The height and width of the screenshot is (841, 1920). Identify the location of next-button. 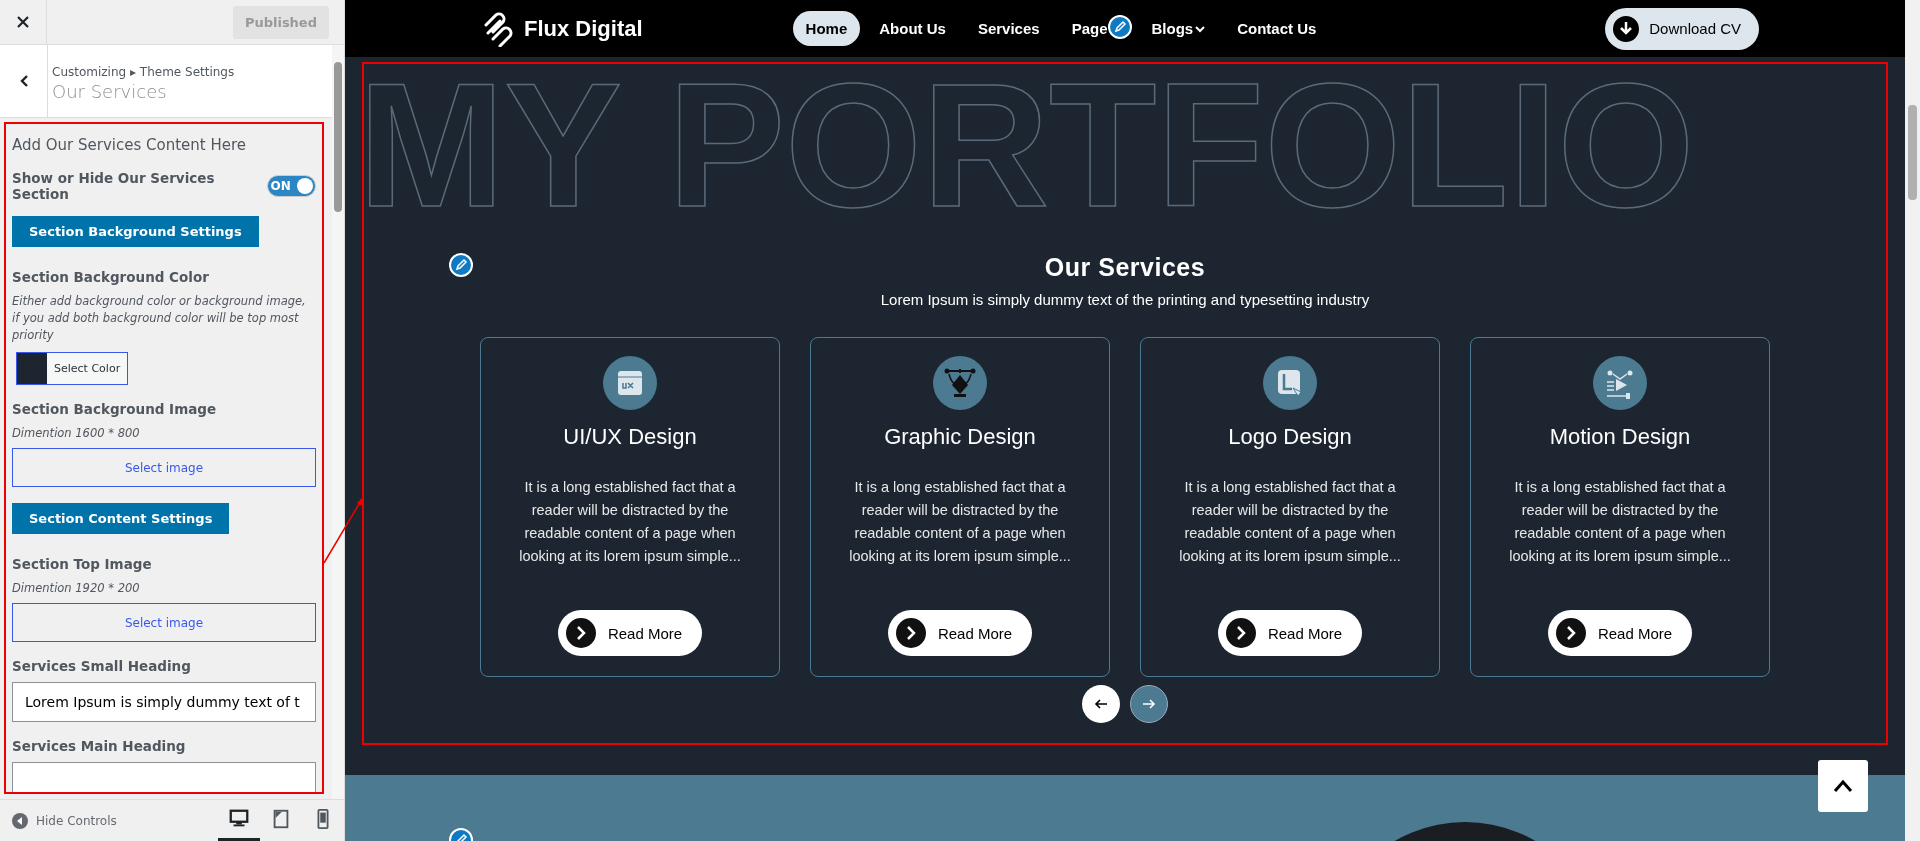
(1149, 704).